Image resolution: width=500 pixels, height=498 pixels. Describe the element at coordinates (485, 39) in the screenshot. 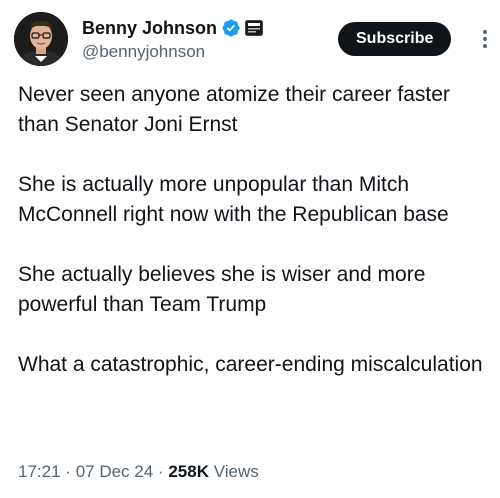

I see `more-options-icon` at that location.